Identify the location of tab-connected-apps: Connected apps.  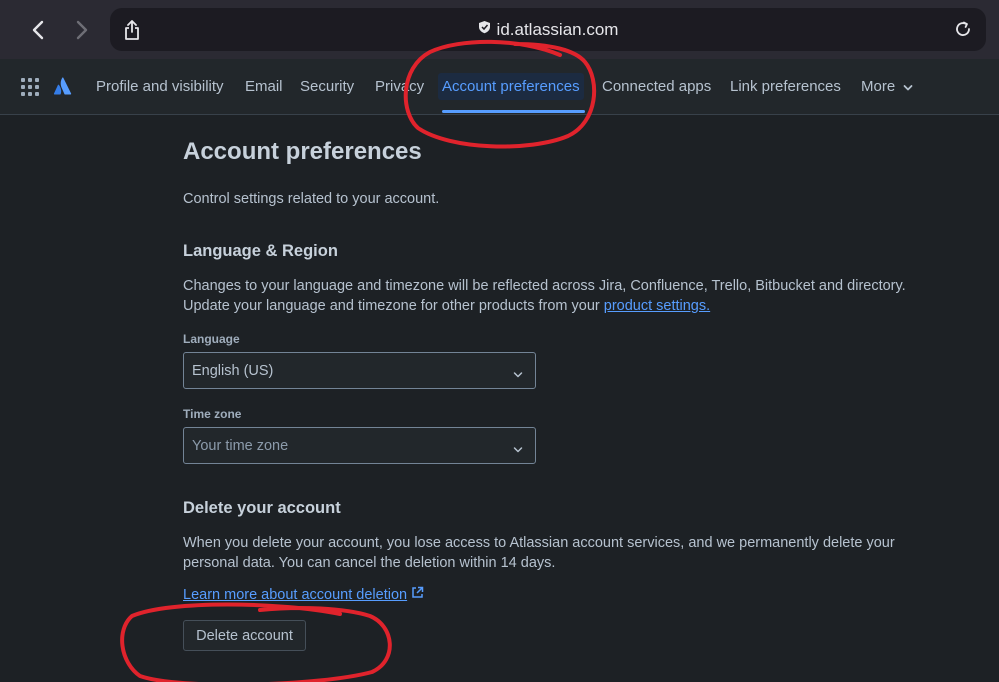
(656, 86).